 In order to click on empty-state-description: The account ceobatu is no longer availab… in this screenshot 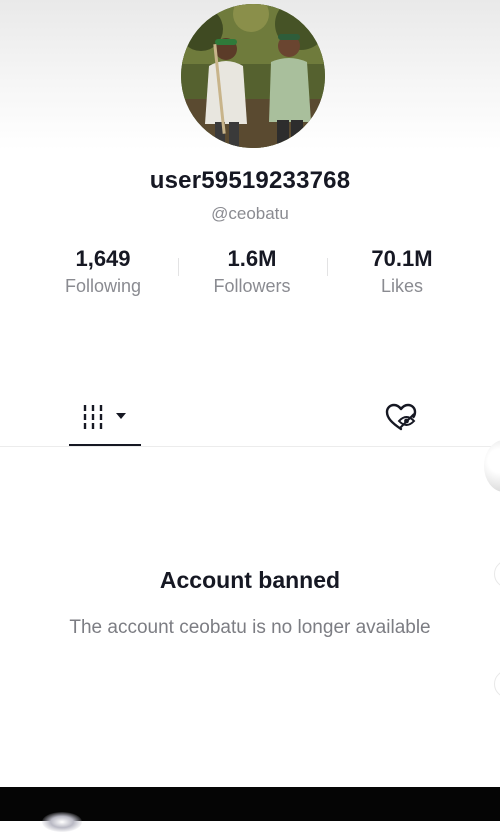, I will do `click(250, 627)`.